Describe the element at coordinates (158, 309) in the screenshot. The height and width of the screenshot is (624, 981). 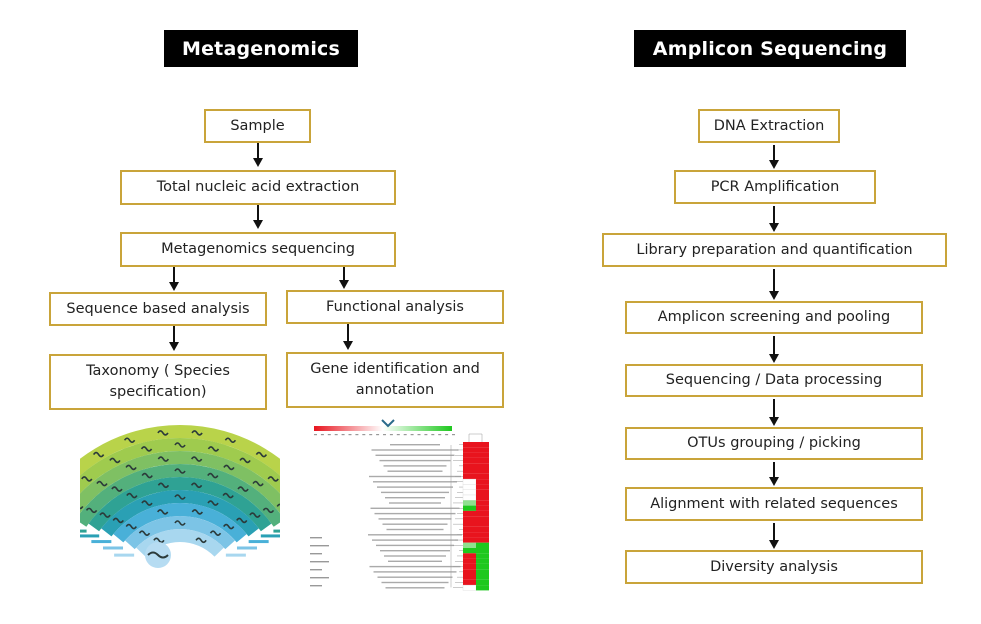
I see `step-sequence-based-analysis: Sequence based analysis` at that location.